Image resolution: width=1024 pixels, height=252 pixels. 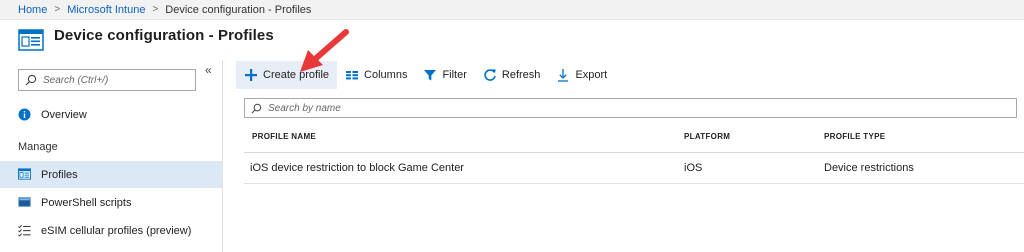 What do you see at coordinates (512, 39) in the screenshot?
I see `page-header: Device configuration - Profiles` at bounding box center [512, 39].